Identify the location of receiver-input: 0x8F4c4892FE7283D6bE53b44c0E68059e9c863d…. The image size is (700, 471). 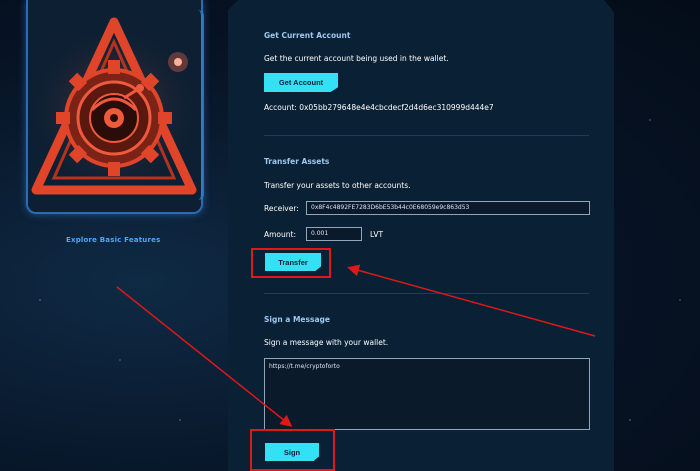
(448, 208).